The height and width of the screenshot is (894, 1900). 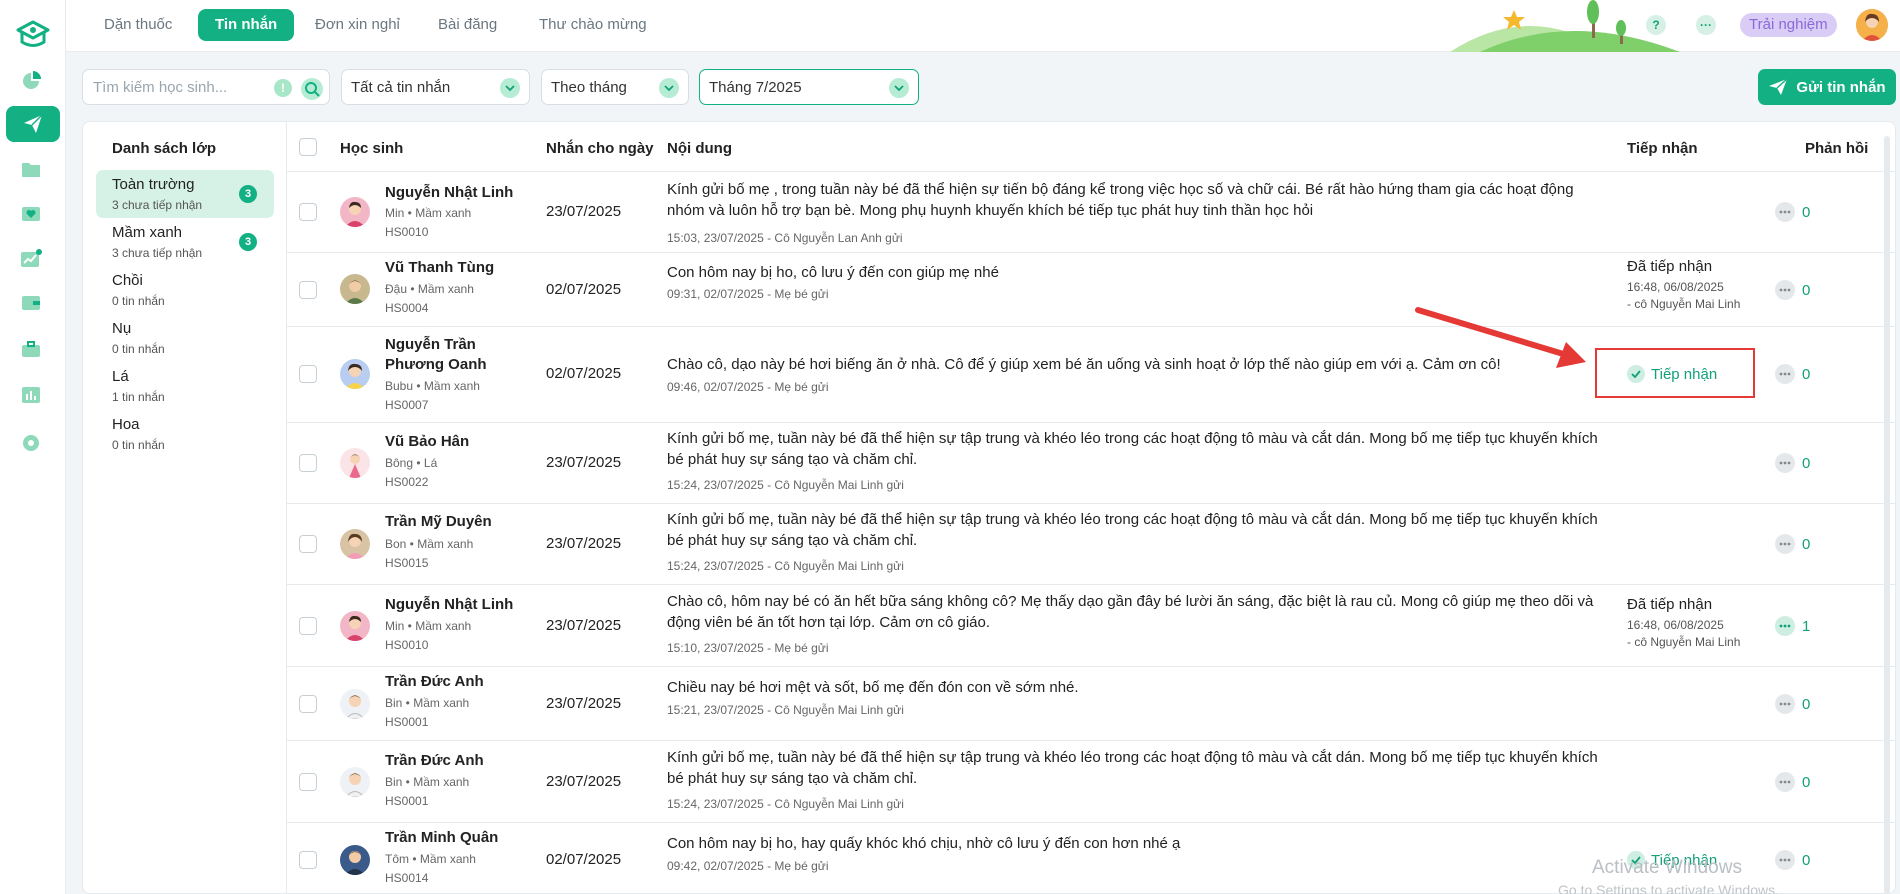 I want to click on class-name: Toàn trường, so click(x=153, y=184).